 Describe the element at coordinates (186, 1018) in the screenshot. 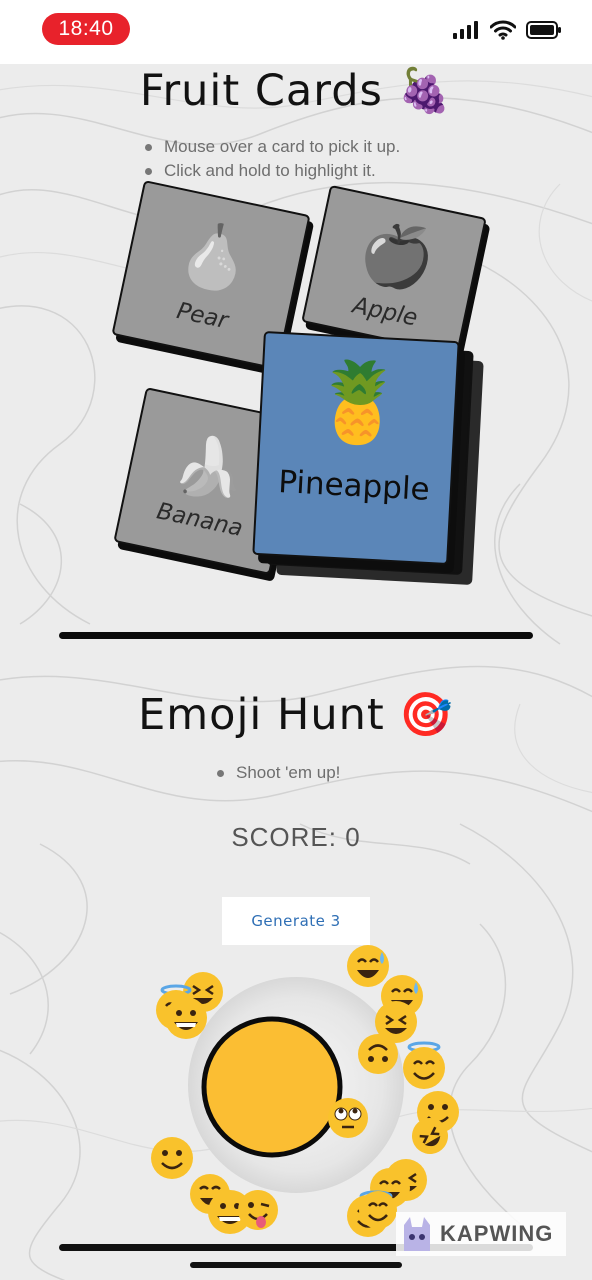

I see `emoji-grin` at that location.